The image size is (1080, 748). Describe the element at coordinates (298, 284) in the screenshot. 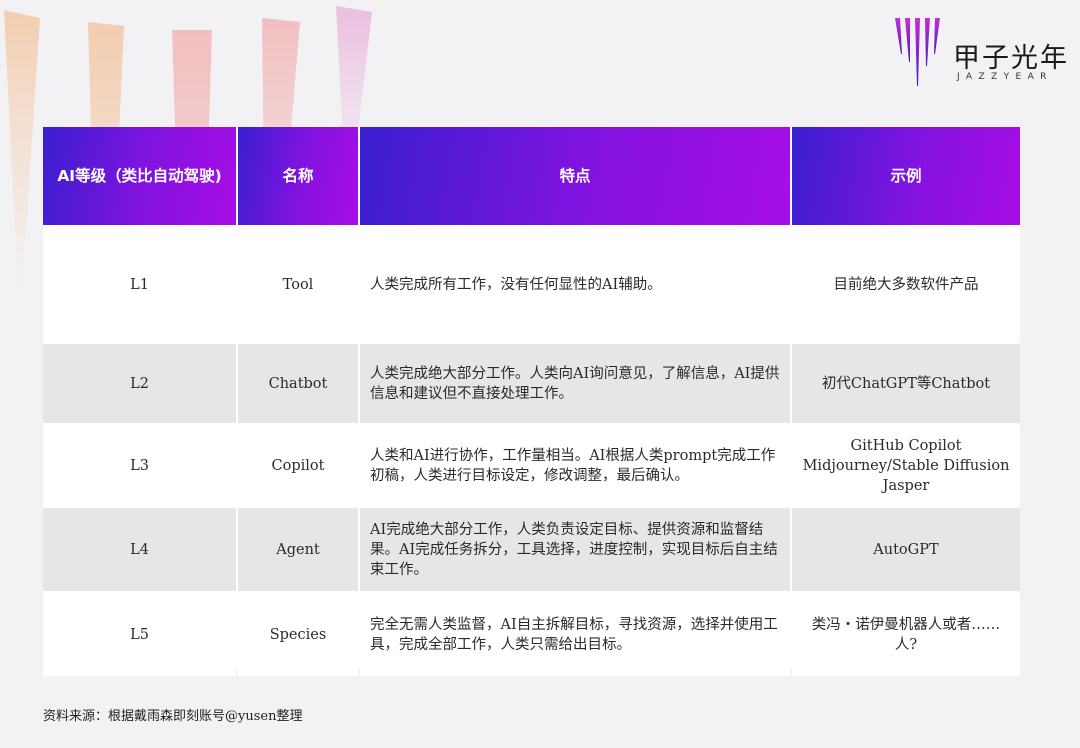

I see `table-cell-name: Tool` at that location.